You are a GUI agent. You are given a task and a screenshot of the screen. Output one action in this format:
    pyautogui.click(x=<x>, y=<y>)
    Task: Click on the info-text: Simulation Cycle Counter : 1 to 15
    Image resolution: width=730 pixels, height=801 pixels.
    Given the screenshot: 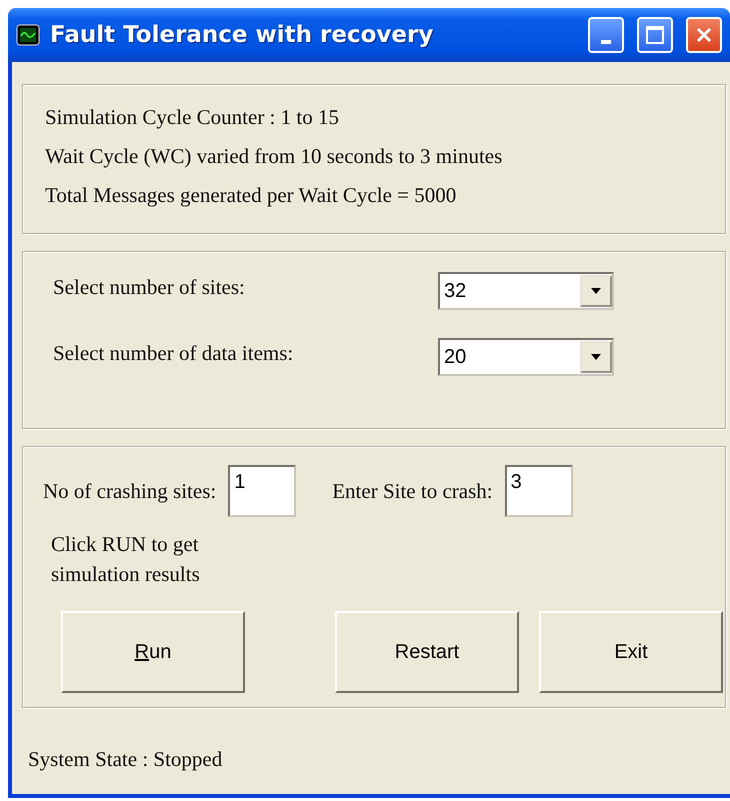 What is the action you would take?
    pyautogui.click(x=192, y=117)
    